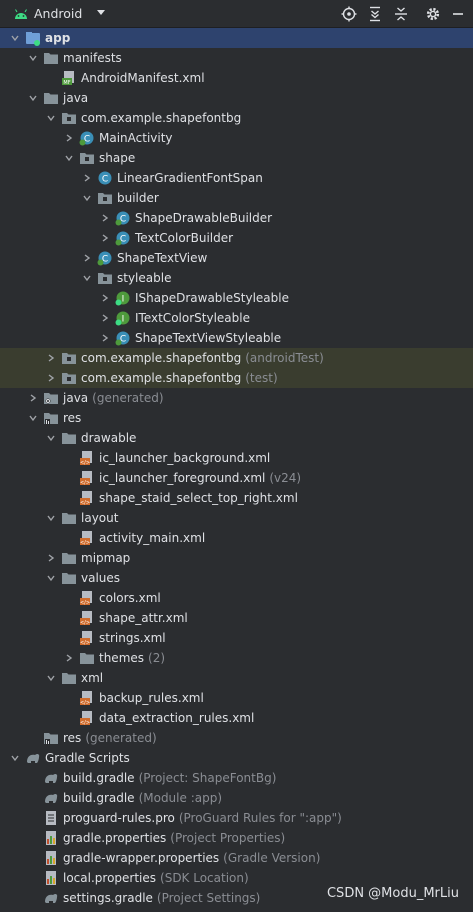 The width and height of the screenshot is (473, 912). Describe the element at coordinates (236, 438) in the screenshot. I see `tree-row: drawable` at that location.